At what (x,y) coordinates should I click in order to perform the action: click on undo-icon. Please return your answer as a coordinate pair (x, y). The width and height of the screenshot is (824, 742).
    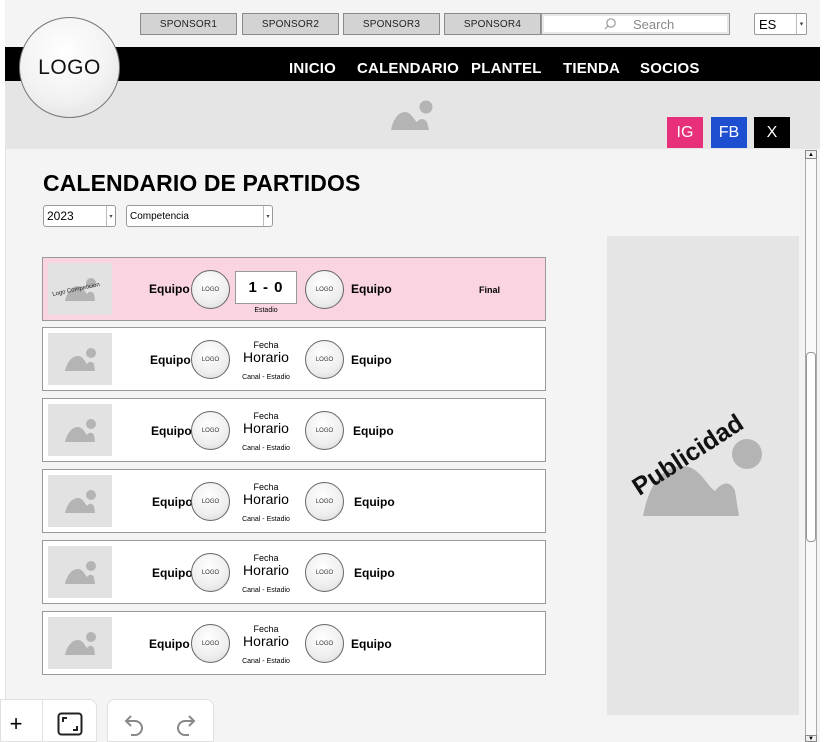
    Looking at the image, I should click on (134, 724).